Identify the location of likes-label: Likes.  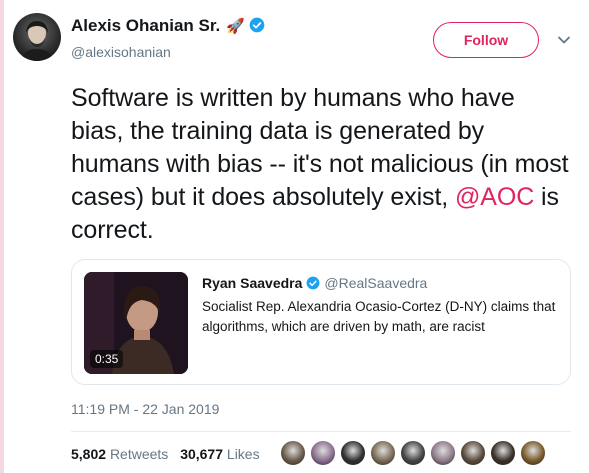
(243, 454).